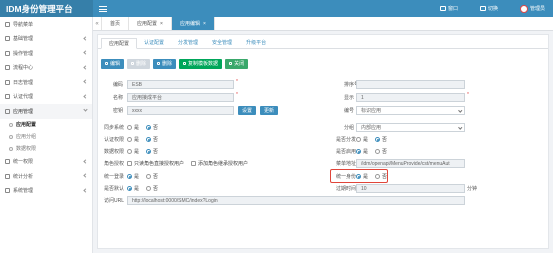 The image size is (553, 253). What do you see at coordinates (46, 191) in the screenshot?
I see `sidebar-item-system: 系统管理` at bounding box center [46, 191].